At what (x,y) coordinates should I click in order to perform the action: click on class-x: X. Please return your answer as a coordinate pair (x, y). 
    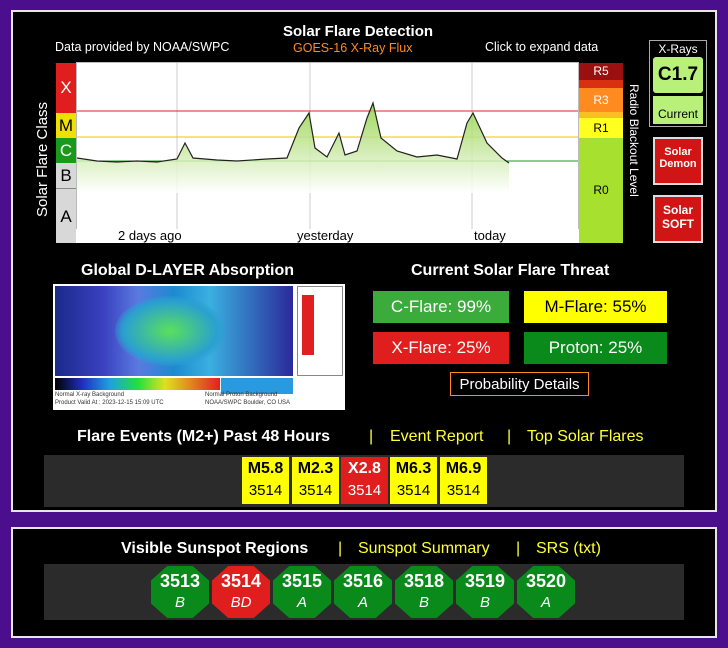
    Looking at the image, I should click on (66, 88).